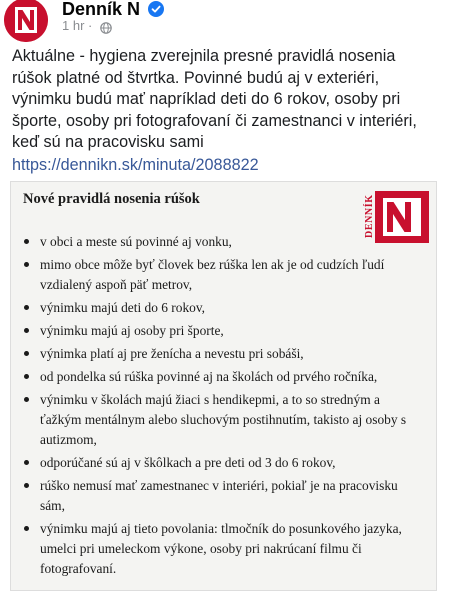 The image size is (449, 600). I want to click on verified-badge-icon, so click(156, 11).